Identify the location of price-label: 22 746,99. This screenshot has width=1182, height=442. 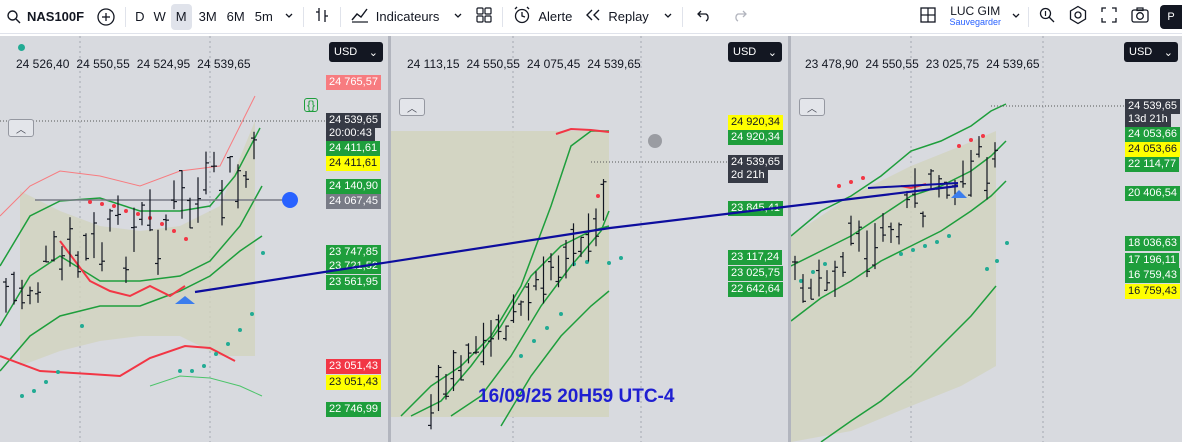
(353, 409).